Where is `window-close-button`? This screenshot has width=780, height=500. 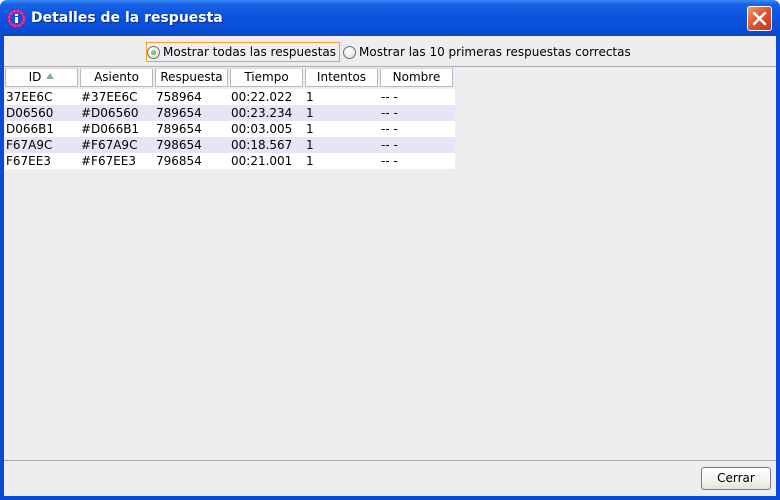
window-close-button is located at coordinates (759, 18).